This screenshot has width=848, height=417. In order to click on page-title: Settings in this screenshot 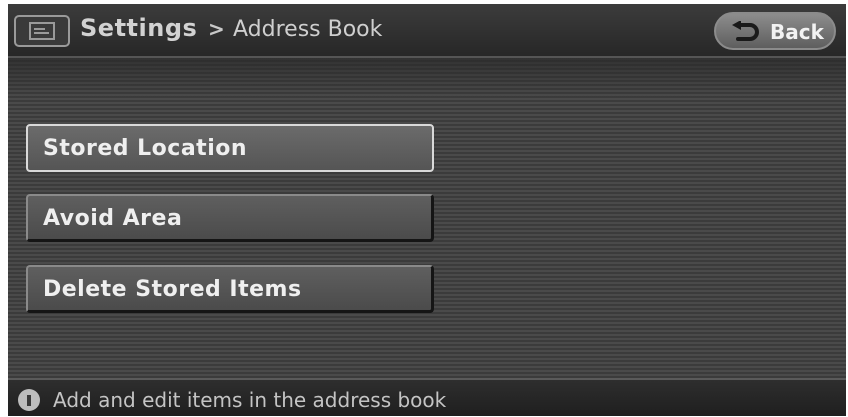, I will do `click(139, 28)`.